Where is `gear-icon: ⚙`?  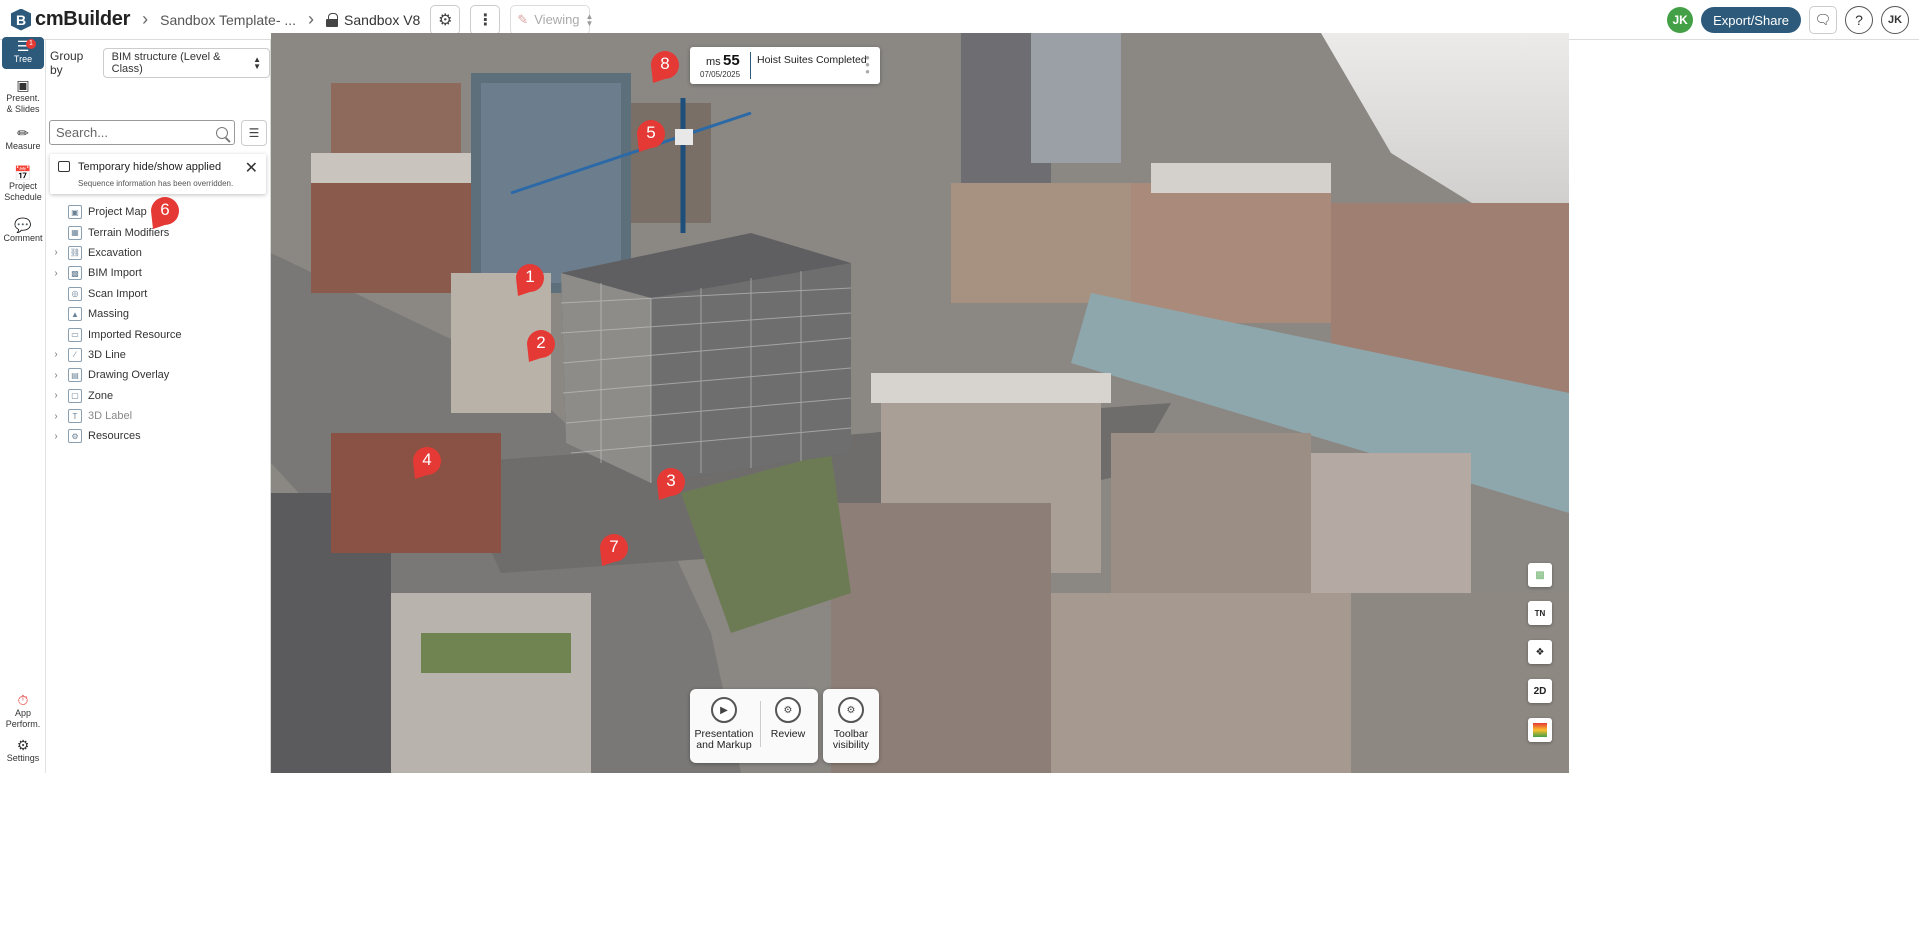
gear-icon: ⚙ is located at coordinates (851, 710).